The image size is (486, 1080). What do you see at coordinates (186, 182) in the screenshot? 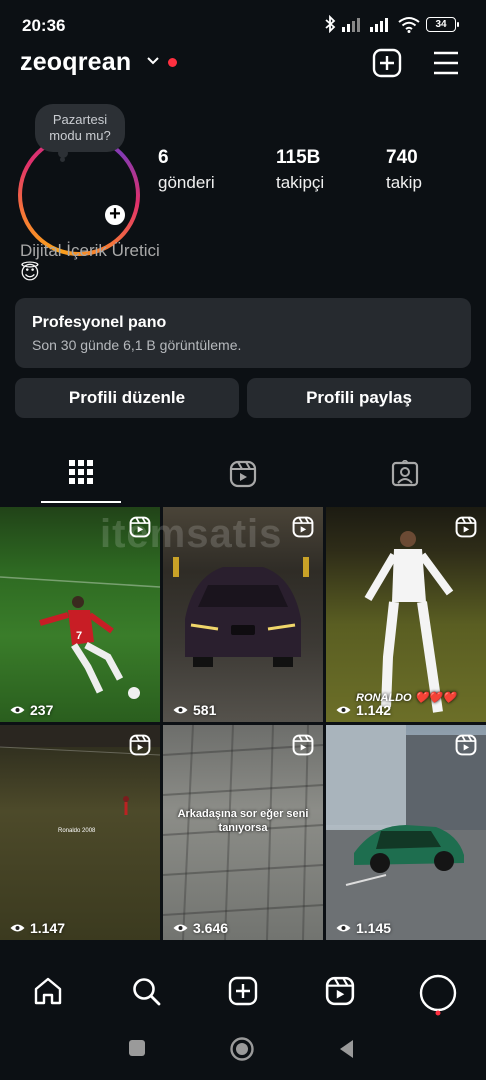
I see `stat-label: gönderi` at bounding box center [186, 182].